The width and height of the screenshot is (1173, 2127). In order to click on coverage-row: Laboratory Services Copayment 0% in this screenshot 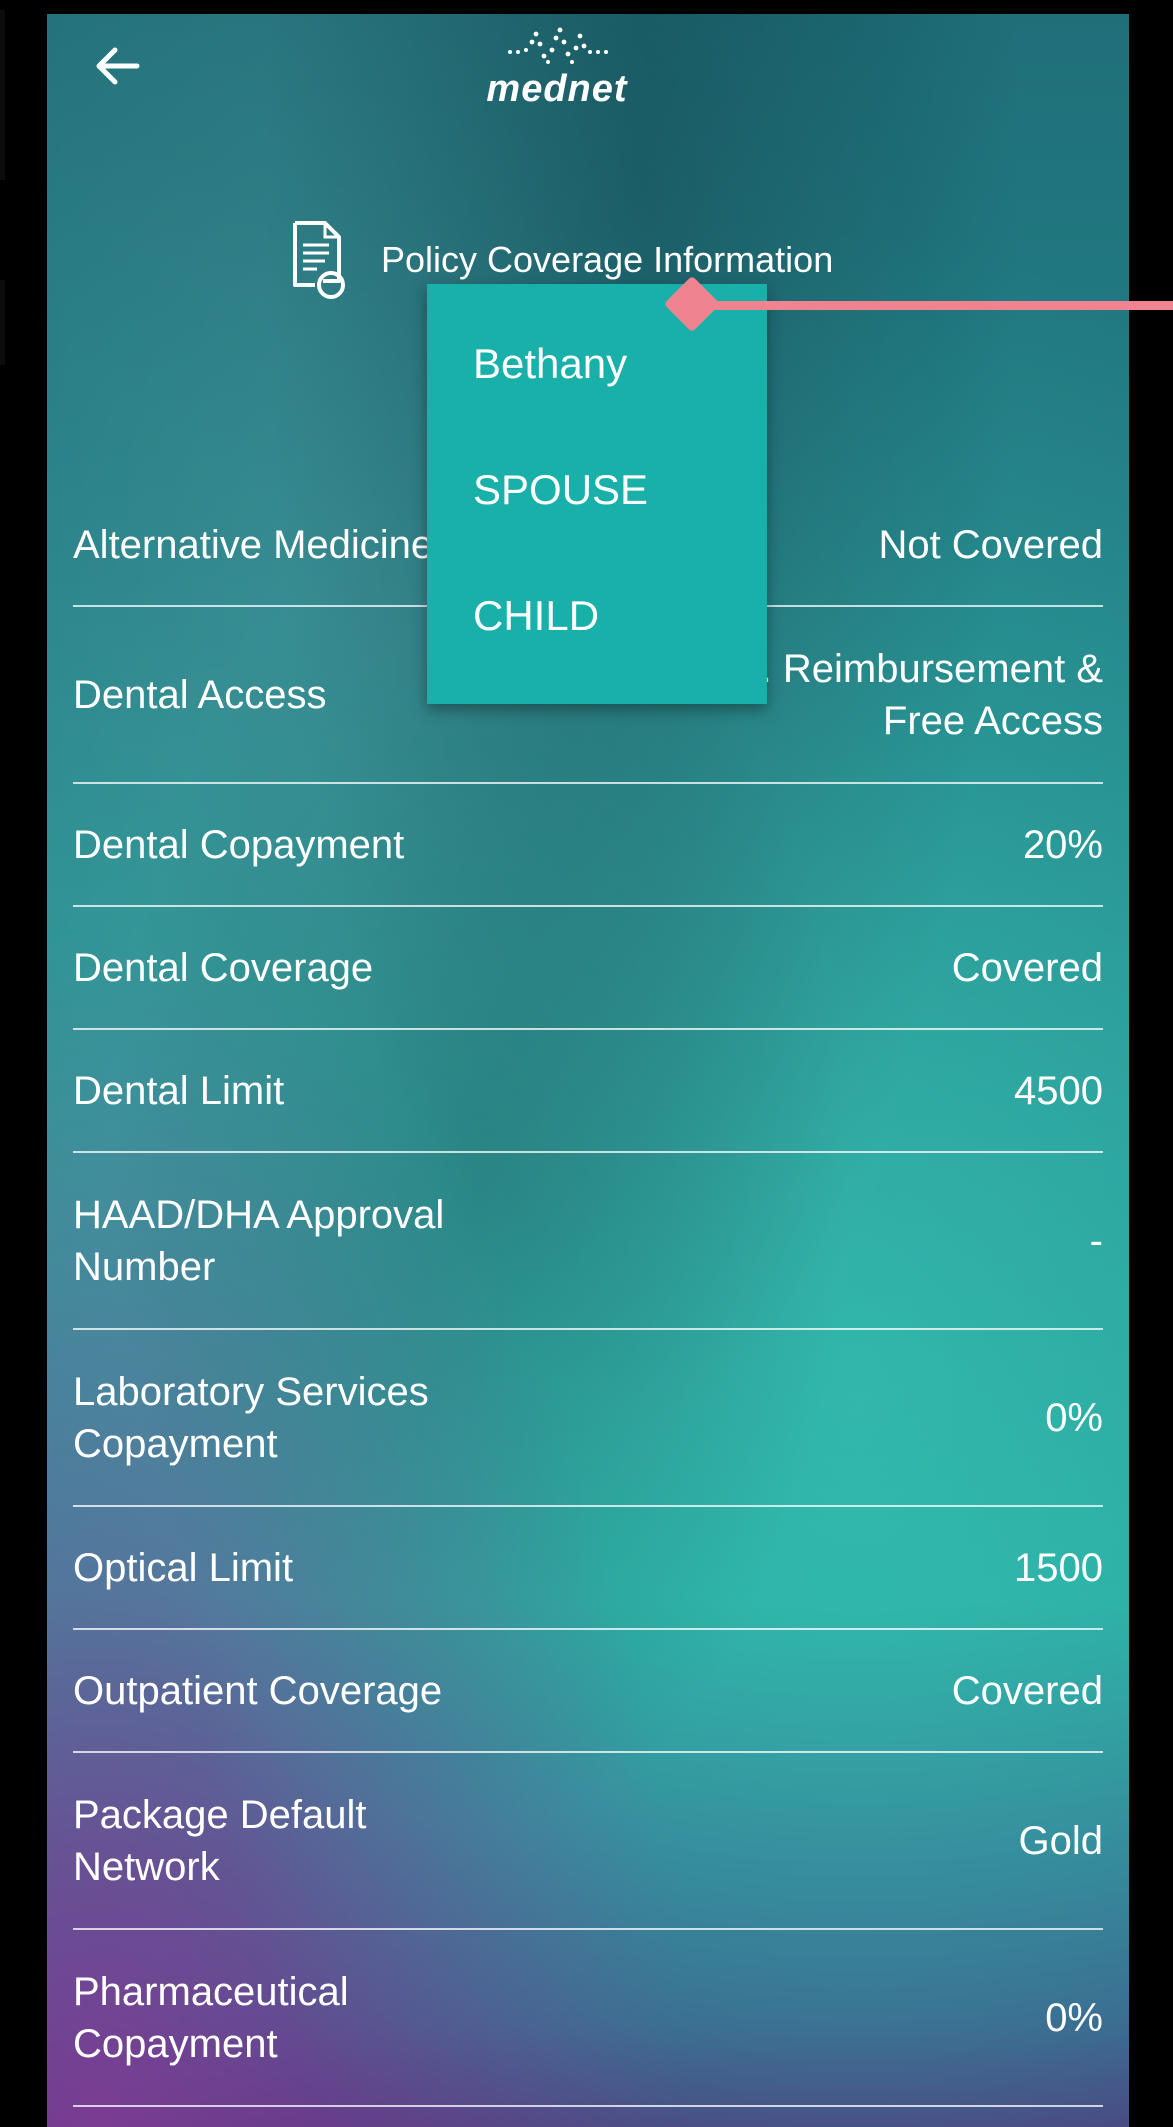, I will do `click(588, 1418)`.